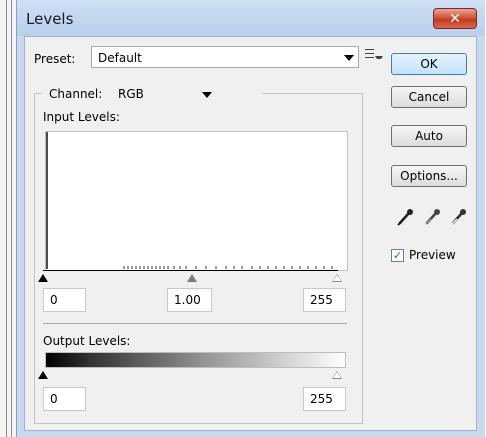 This screenshot has width=486, height=437. What do you see at coordinates (337, 375) in the screenshot?
I see `output-white-slider` at bounding box center [337, 375].